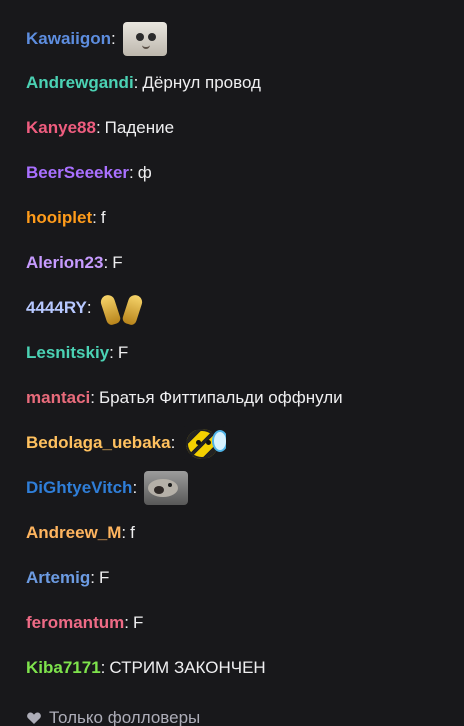  What do you see at coordinates (77, 173) in the screenshot?
I see `username: BeerSeeeker` at bounding box center [77, 173].